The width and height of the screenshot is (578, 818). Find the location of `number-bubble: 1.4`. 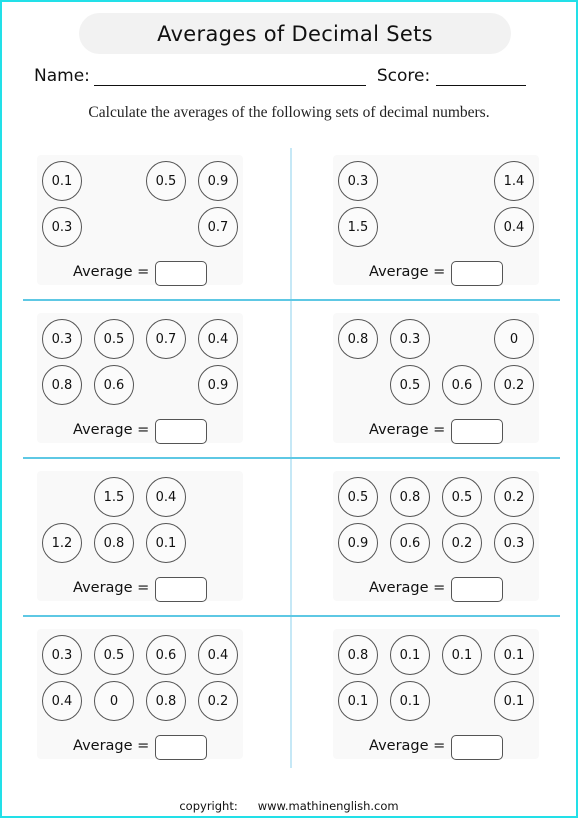

number-bubble: 1.4 is located at coordinates (514, 181).